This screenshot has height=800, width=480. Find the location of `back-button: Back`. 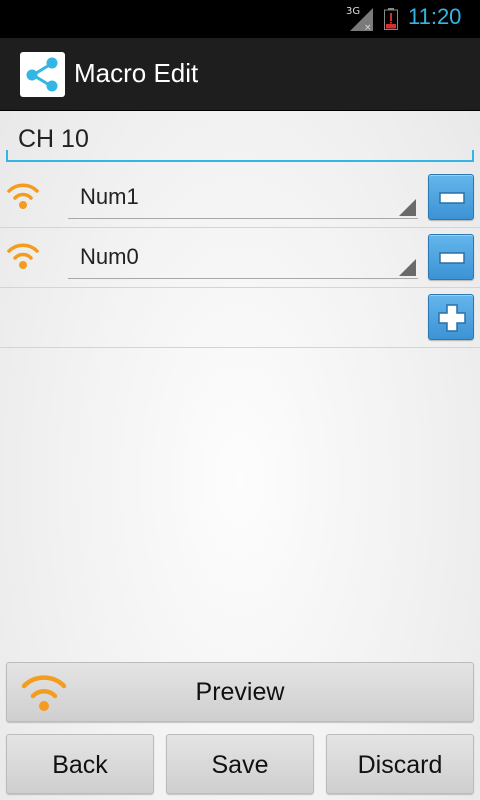

back-button: Back is located at coordinates (80, 764).